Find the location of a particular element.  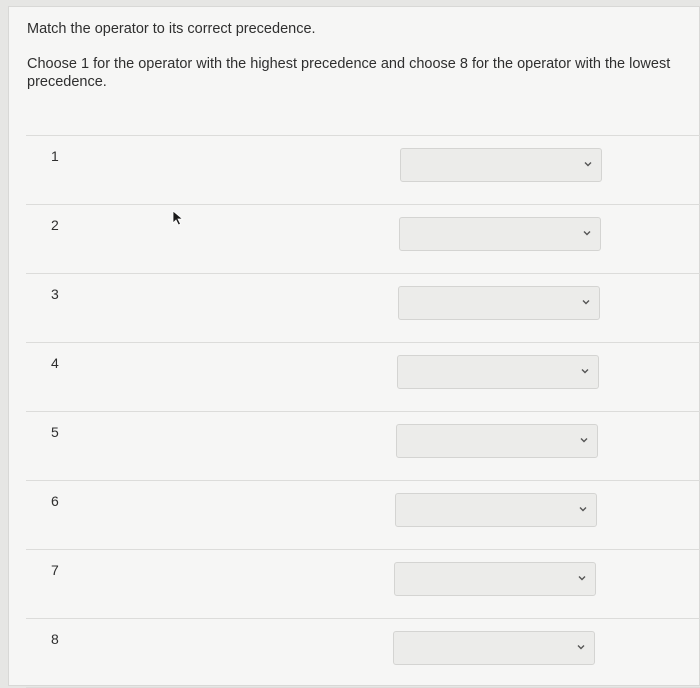

match-row: 6 is located at coordinates (363, 514).